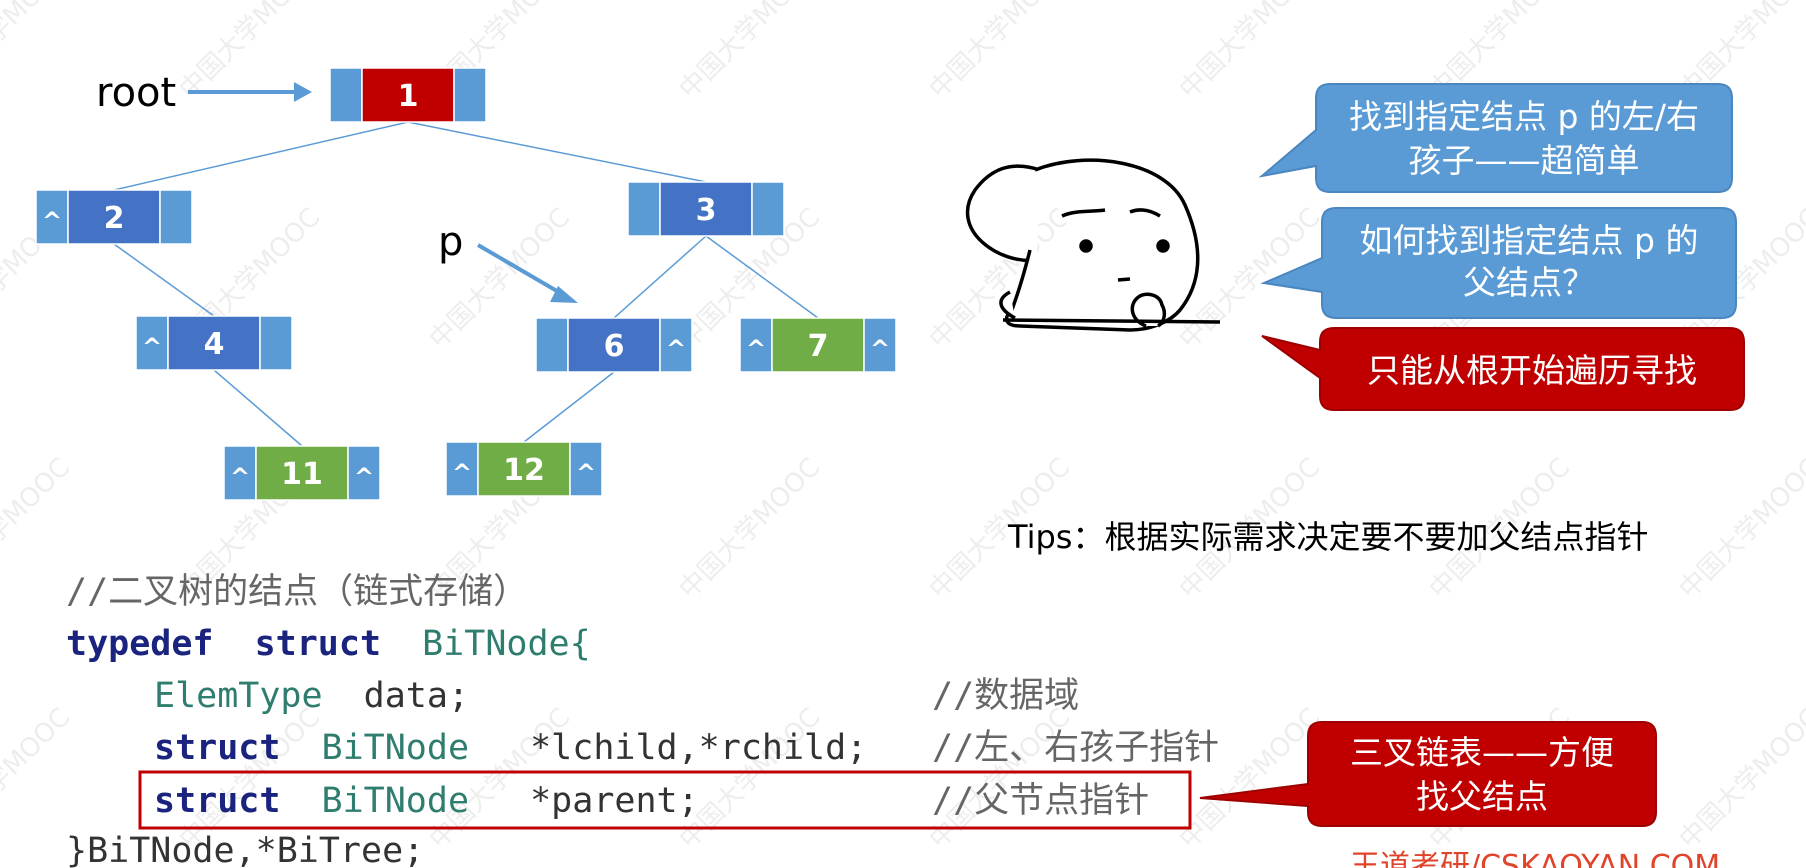 This screenshot has width=1806, height=868. I want to click on tree-edge-n3-n6, so click(660, 277).